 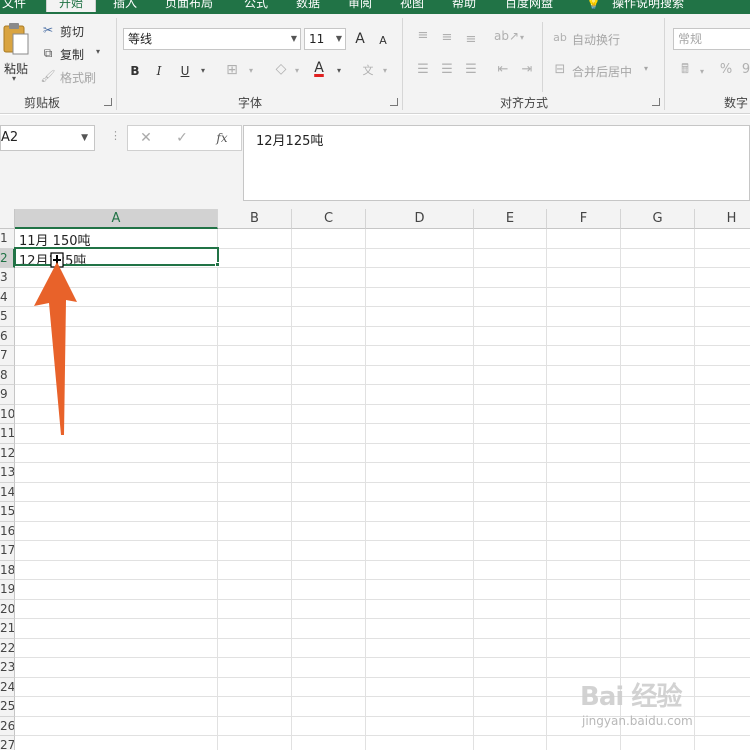 I want to click on cut-button: ✂ 剪切, so click(x=70, y=31).